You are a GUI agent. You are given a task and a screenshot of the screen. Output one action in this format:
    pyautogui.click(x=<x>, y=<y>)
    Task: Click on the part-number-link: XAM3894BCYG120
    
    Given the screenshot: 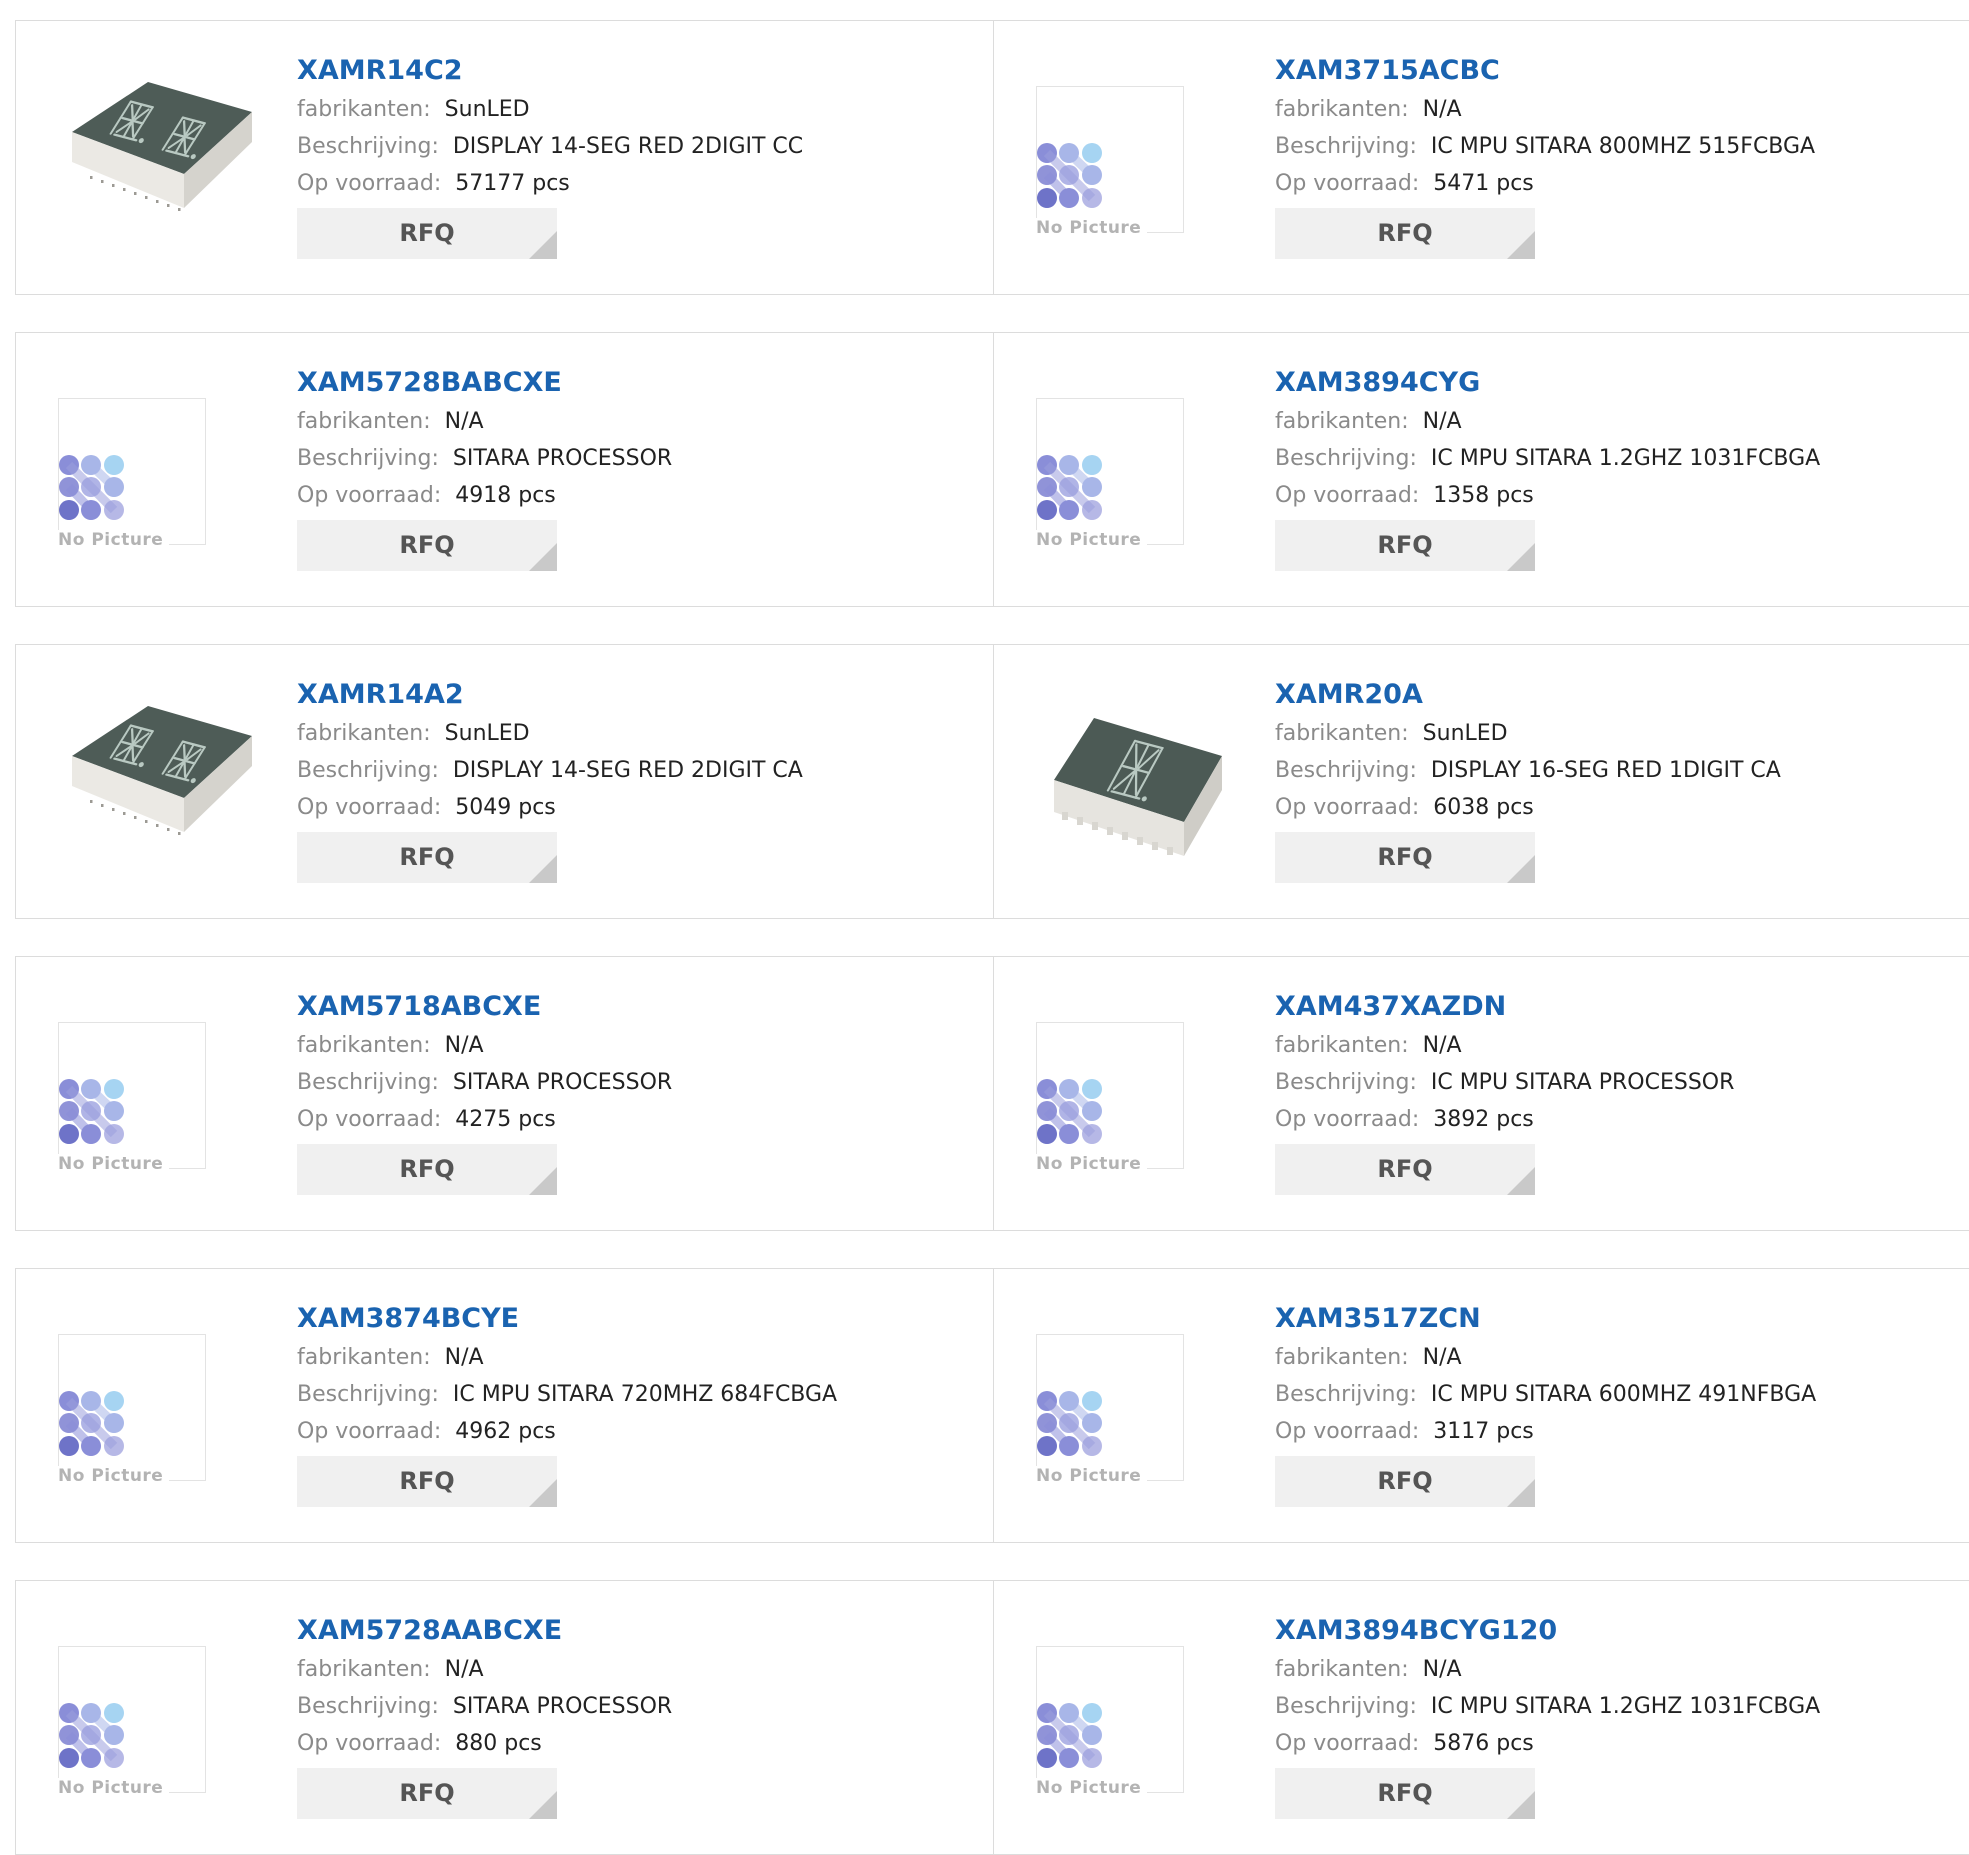 What is the action you would take?
    pyautogui.click(x=1605, y=1631)
    